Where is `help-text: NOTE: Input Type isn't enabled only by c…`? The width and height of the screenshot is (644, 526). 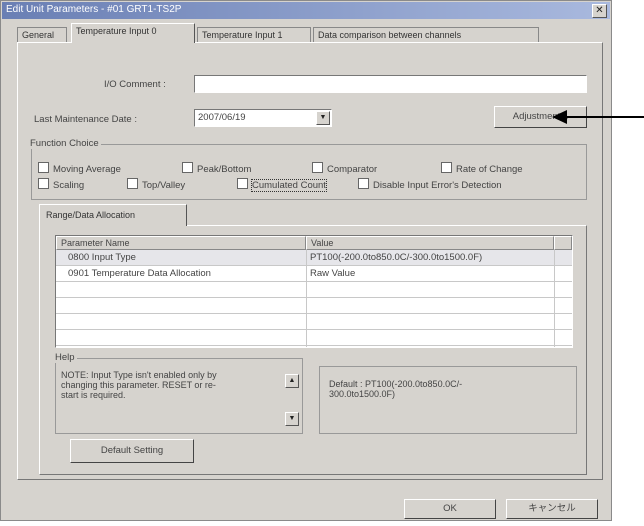 help-text: NOTE: Input Type isn't enabled only by c… is located at coordinates (170, 385).